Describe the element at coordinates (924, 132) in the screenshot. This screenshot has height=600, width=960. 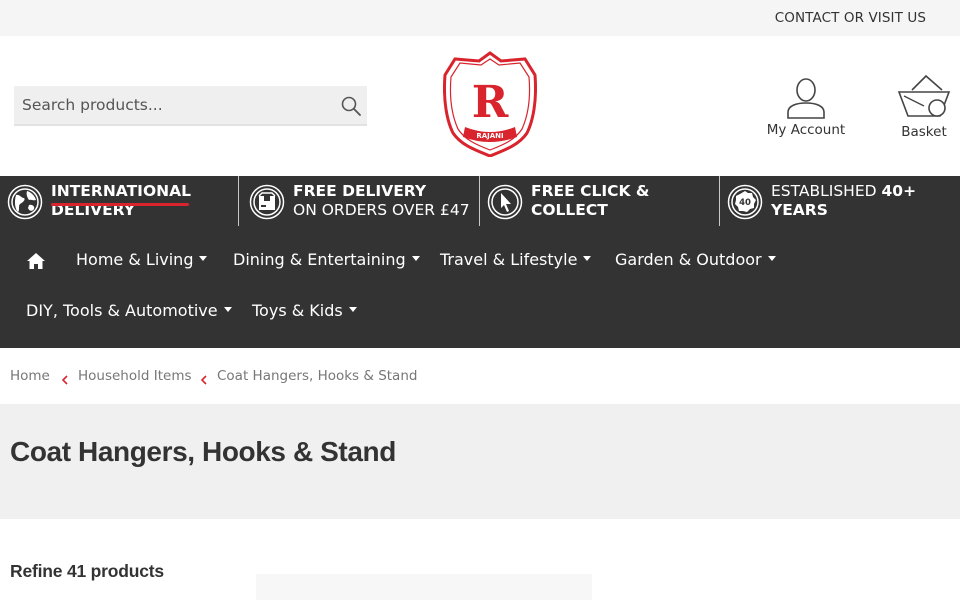
I see `basket-label: Basket` at that location.